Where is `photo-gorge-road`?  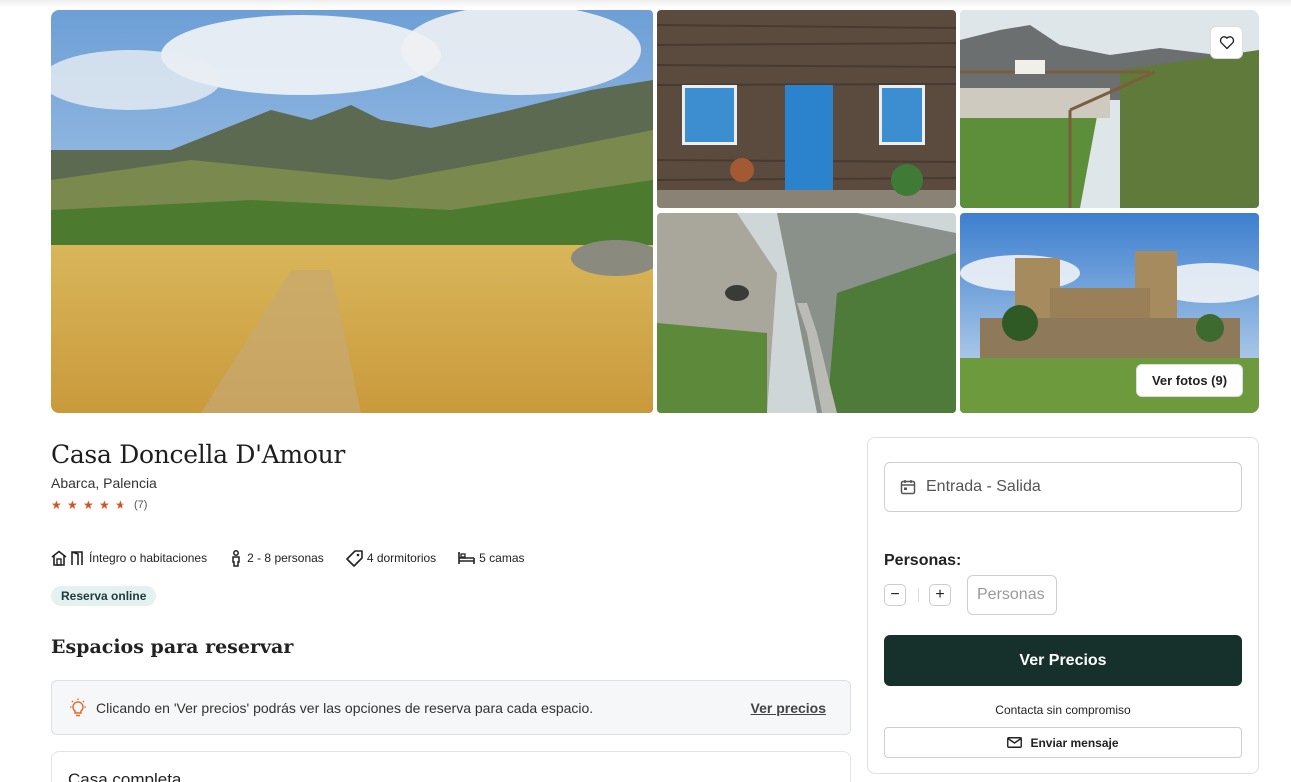
photo-gorge-road is located at coordinates (806, 313).